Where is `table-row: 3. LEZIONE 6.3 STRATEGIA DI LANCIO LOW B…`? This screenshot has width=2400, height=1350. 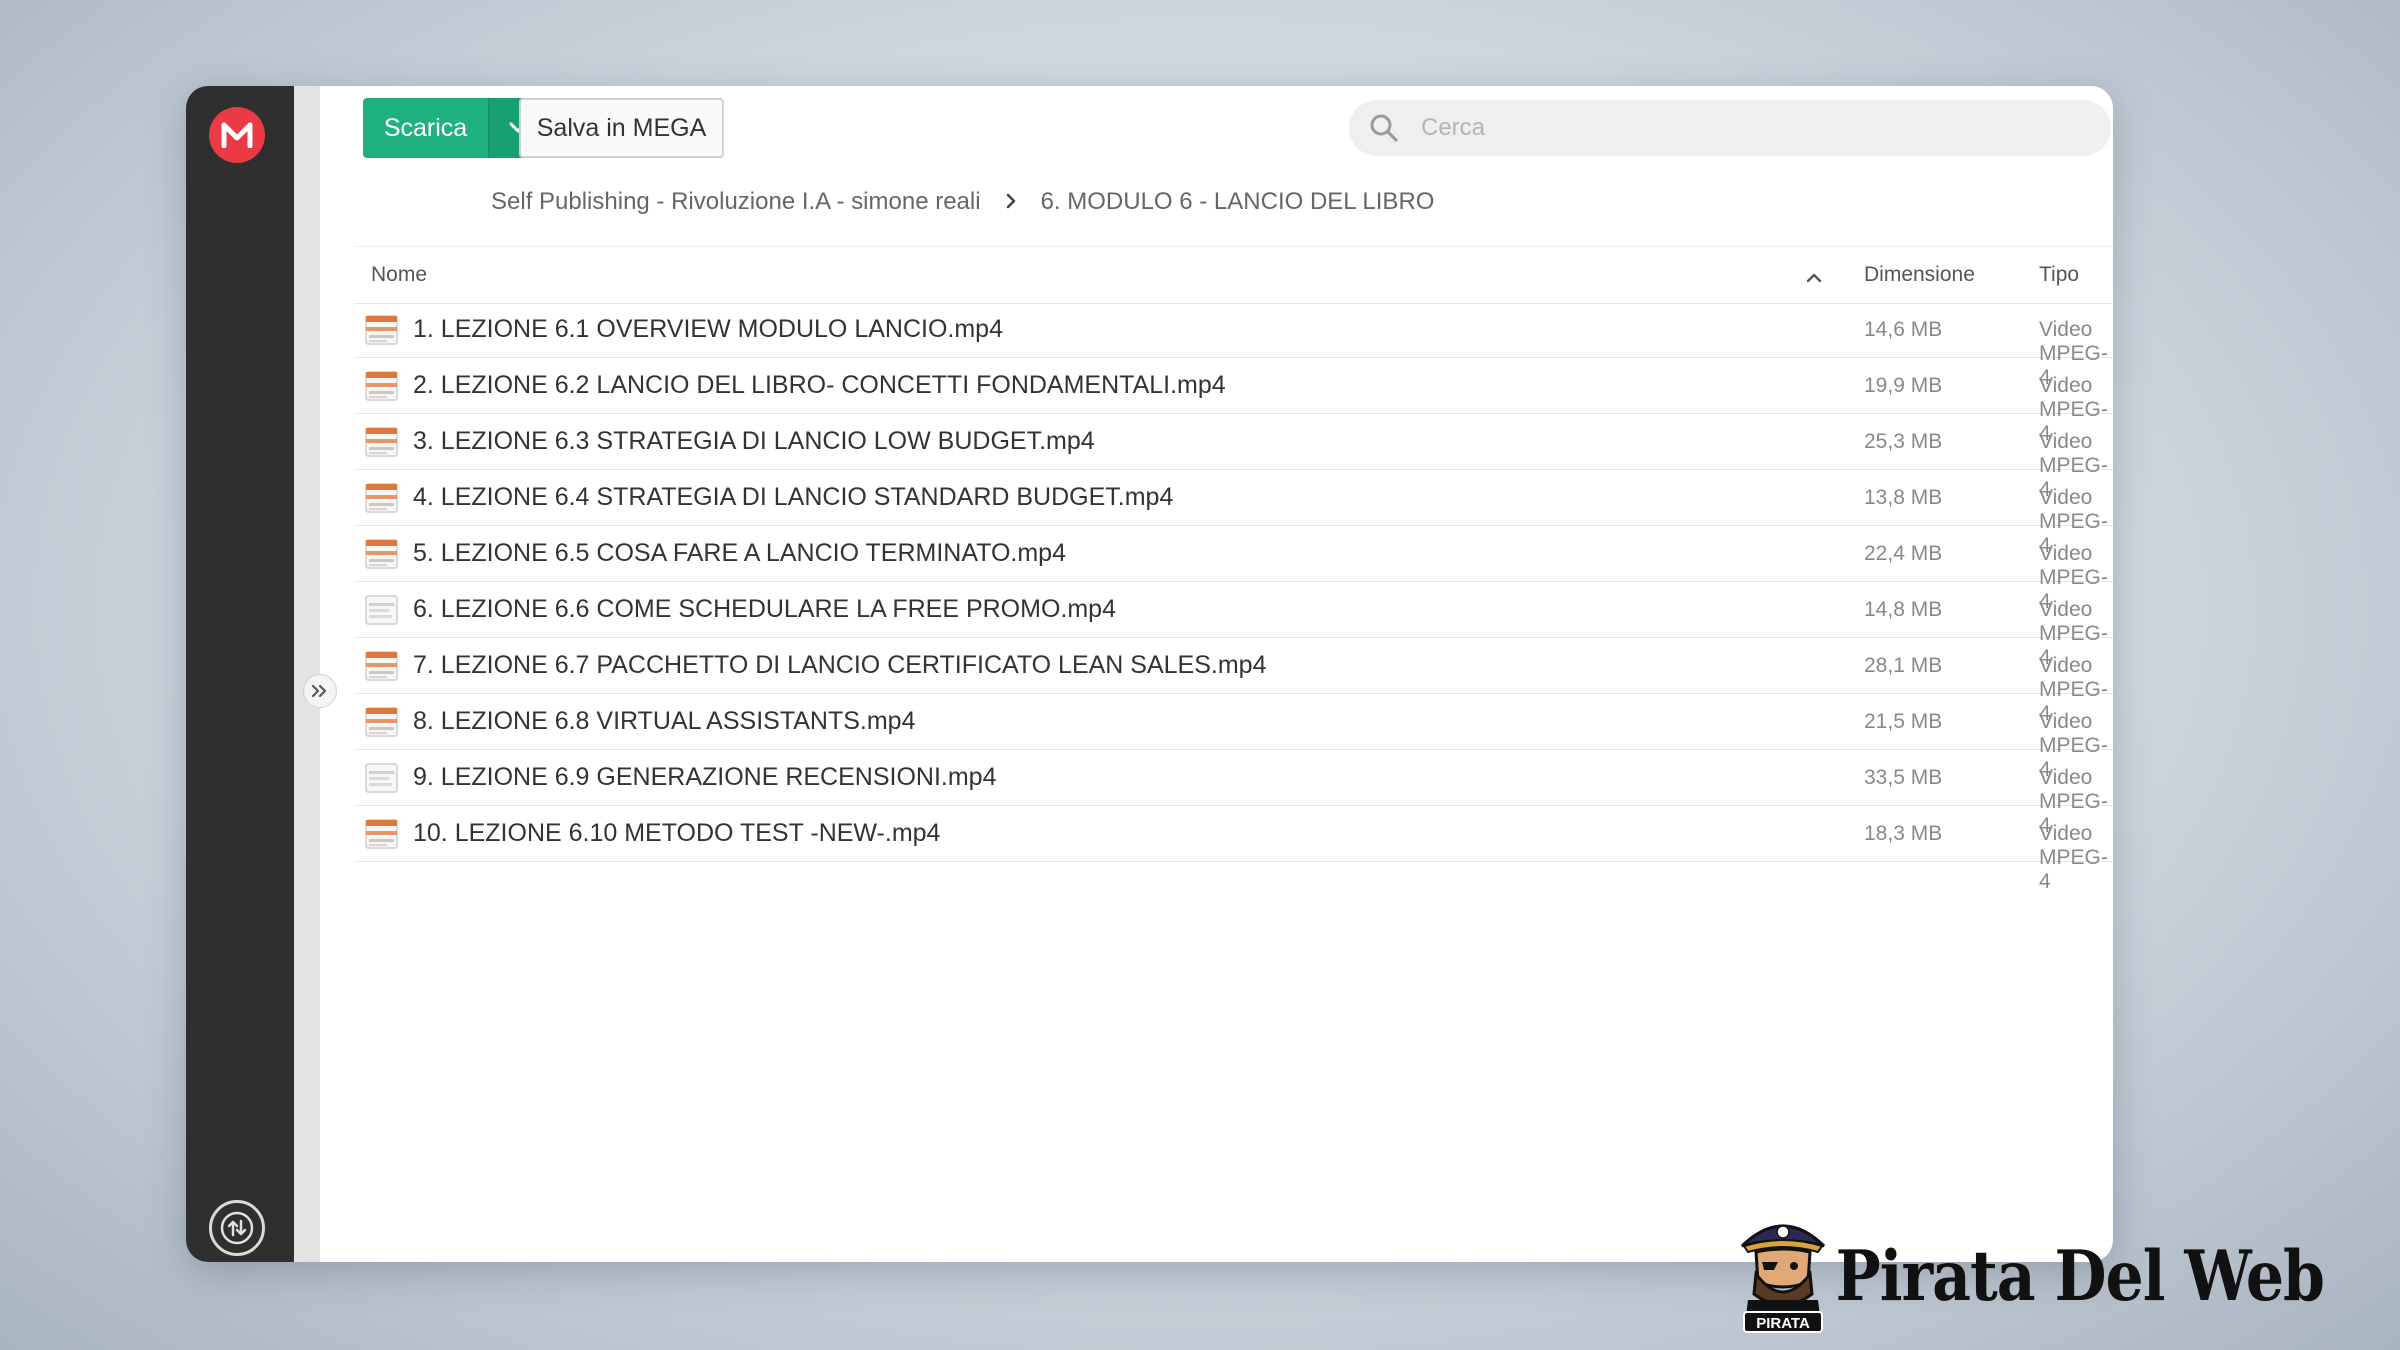 table-row: 3. LEZIONE 6.3 STRATEGIA DI LANCIO LOW B… is located at coordinates (1233, 457).